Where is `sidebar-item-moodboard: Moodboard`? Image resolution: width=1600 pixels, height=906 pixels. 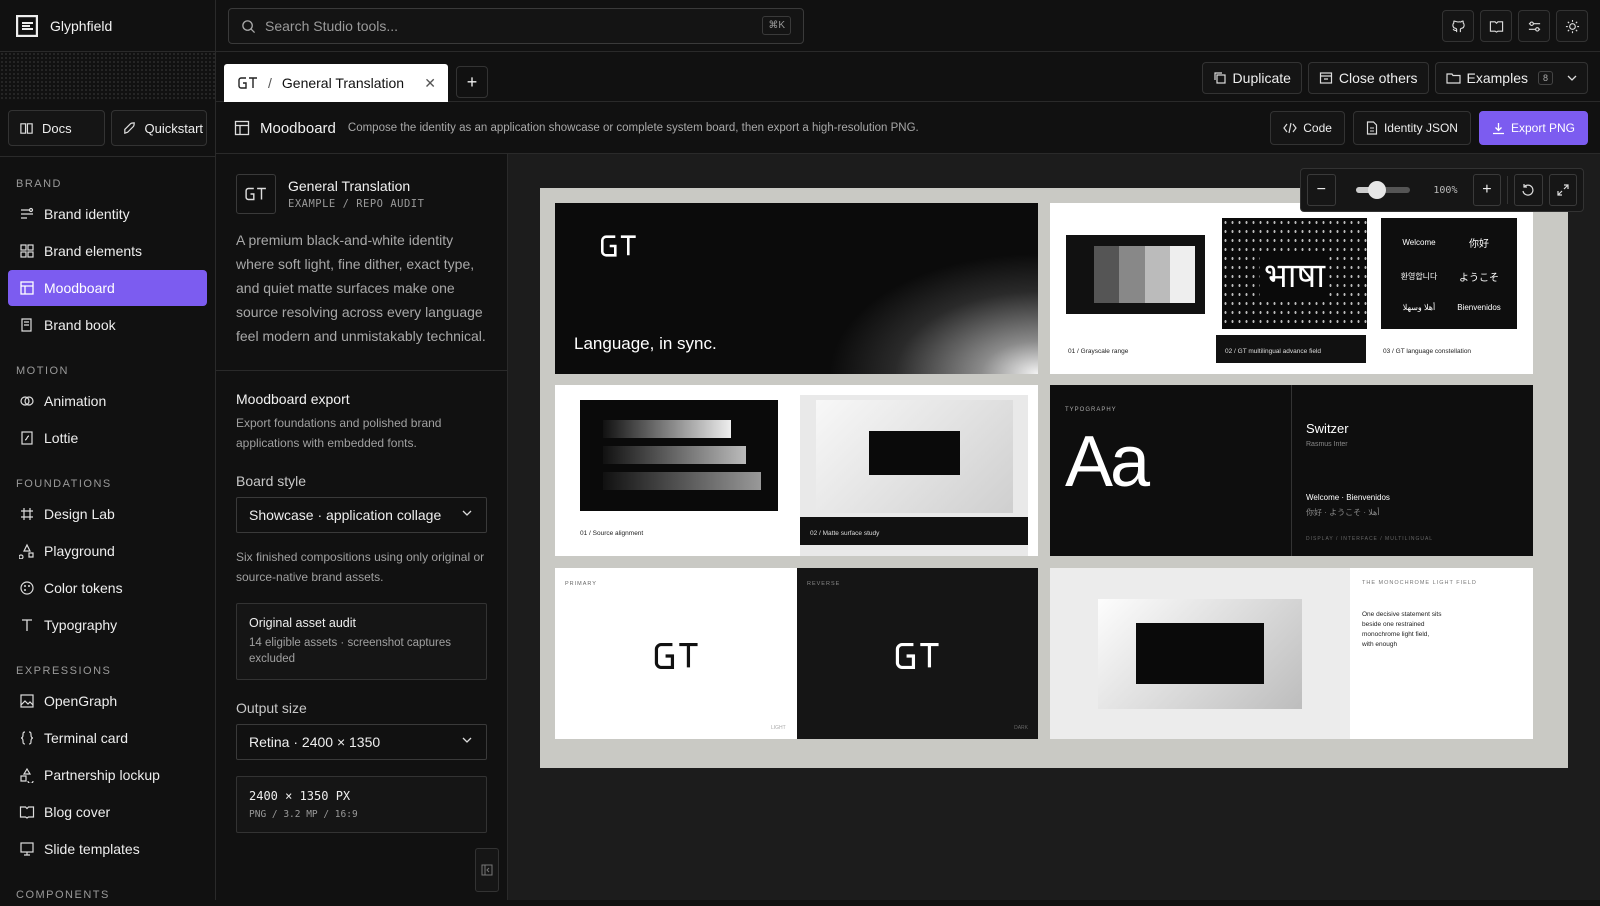 sidebar-item-moodboard: Moodboard is located at coordinates (107, 288).